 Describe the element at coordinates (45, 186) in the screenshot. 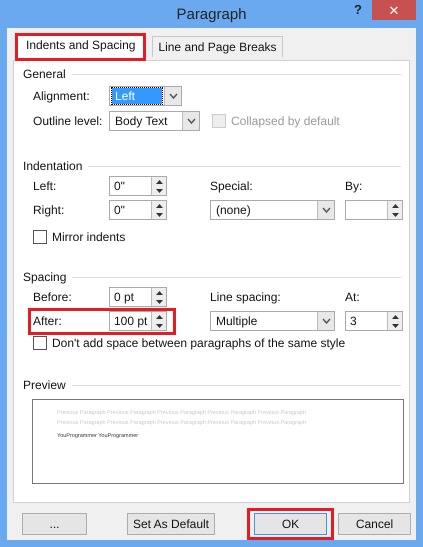

I see `field-label: Left:` at that location.